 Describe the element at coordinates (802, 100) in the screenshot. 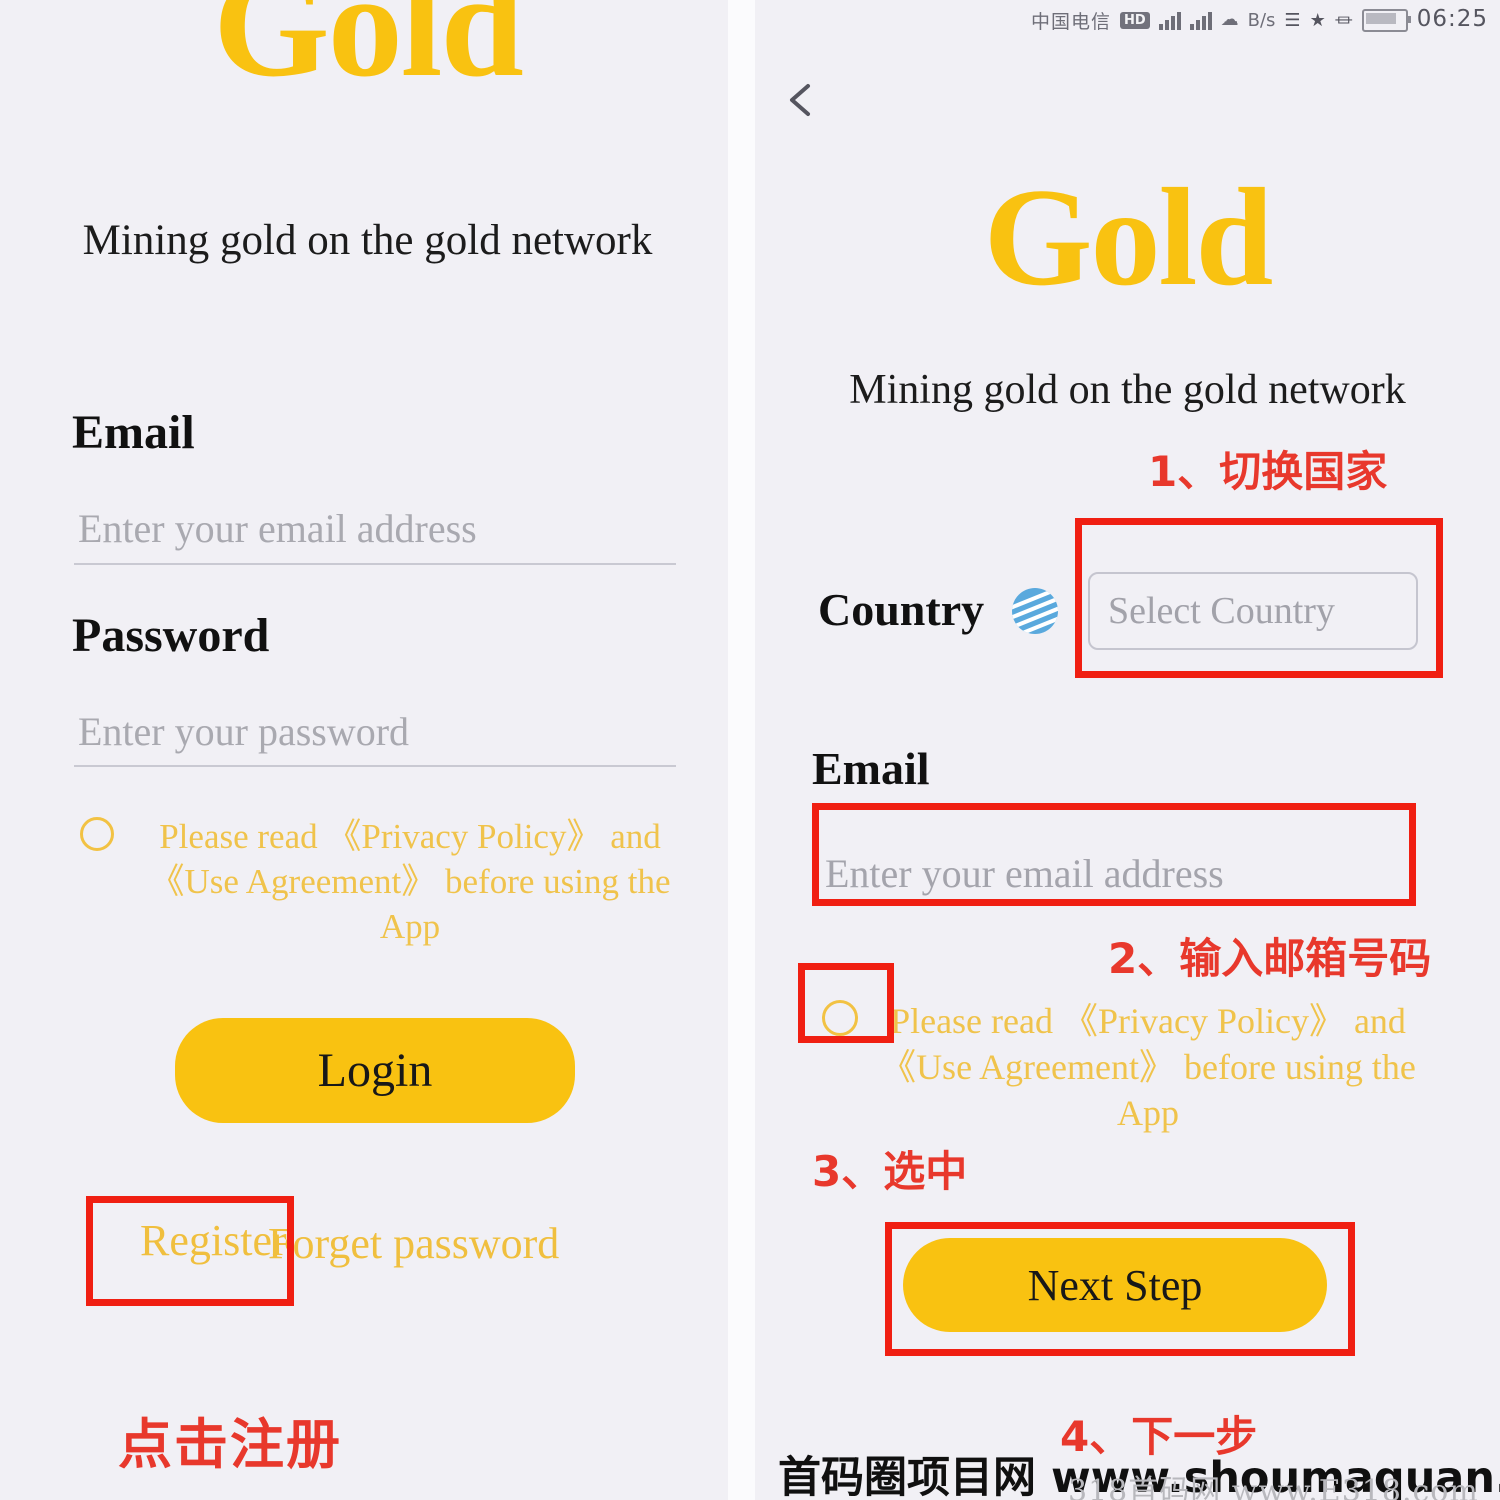

I see `back-chevron-icon` at that location.